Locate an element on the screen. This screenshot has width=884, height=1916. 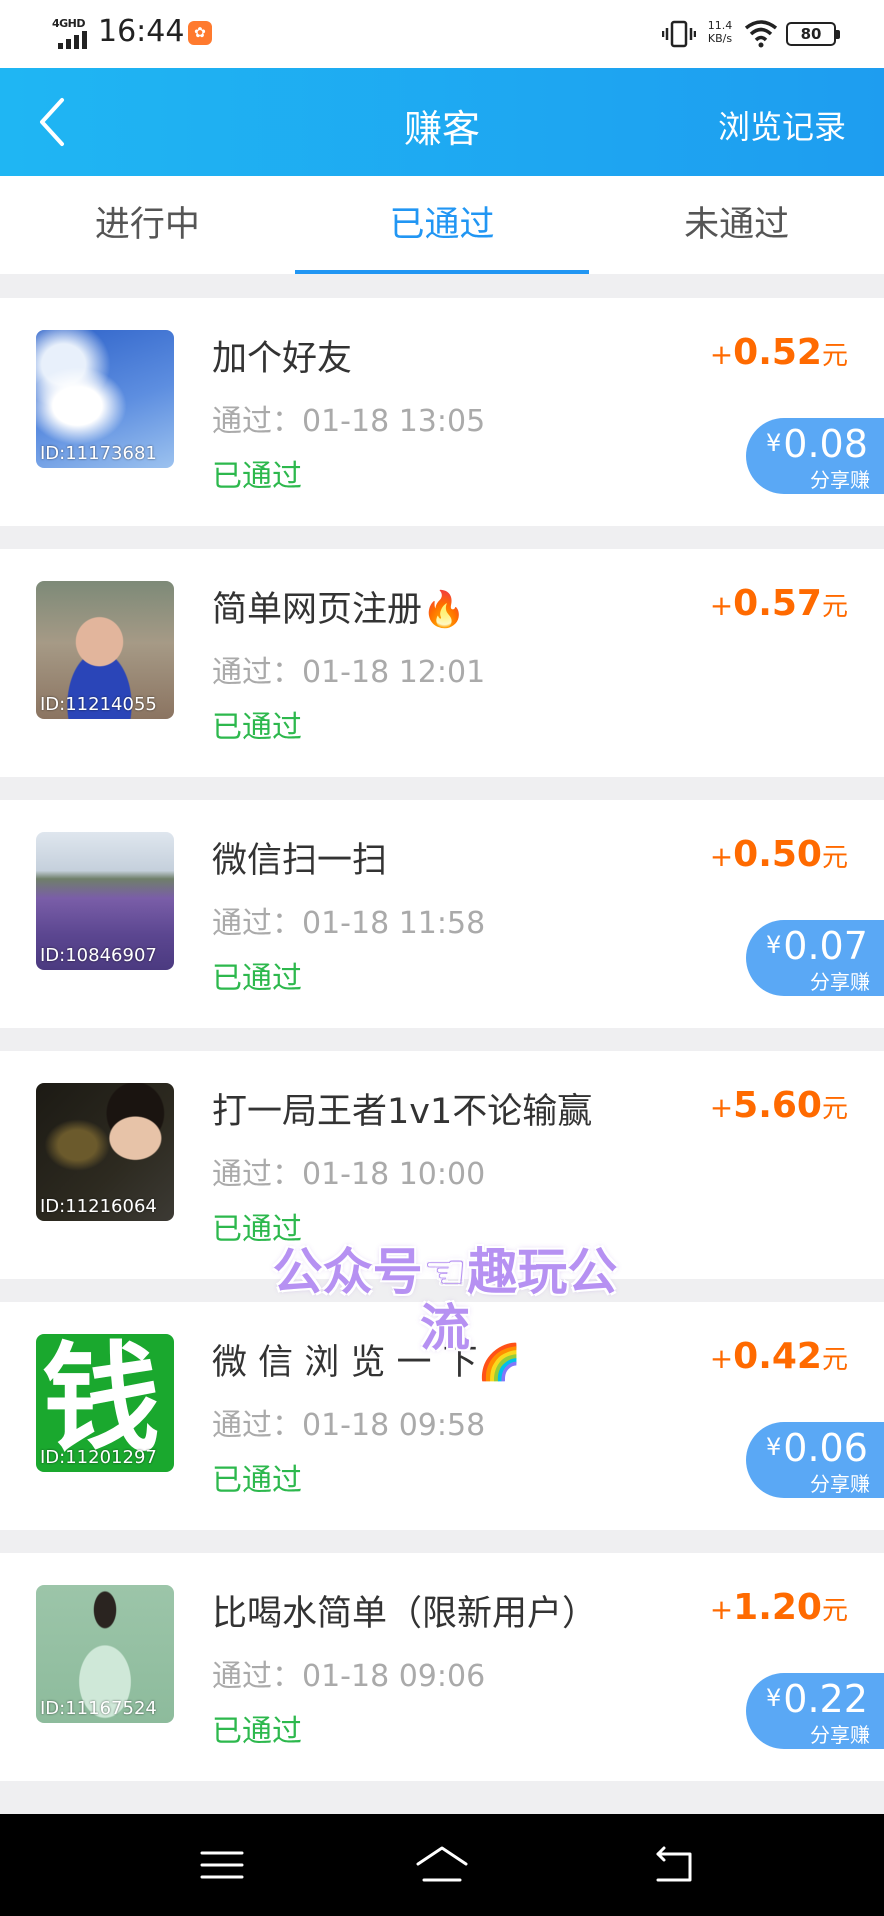
task-reward: +0.52元 is located at coordinates (779, 352).